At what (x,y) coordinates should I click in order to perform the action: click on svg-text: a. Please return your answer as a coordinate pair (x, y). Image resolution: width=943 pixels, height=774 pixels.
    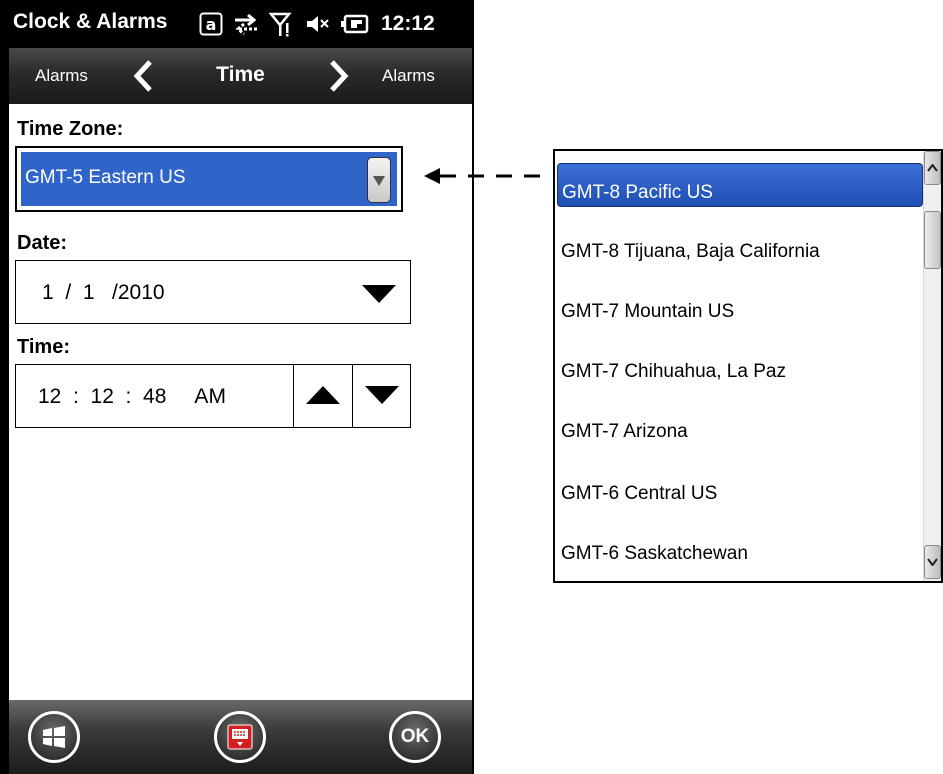
    Looking at the image, I should click on (211, 24).